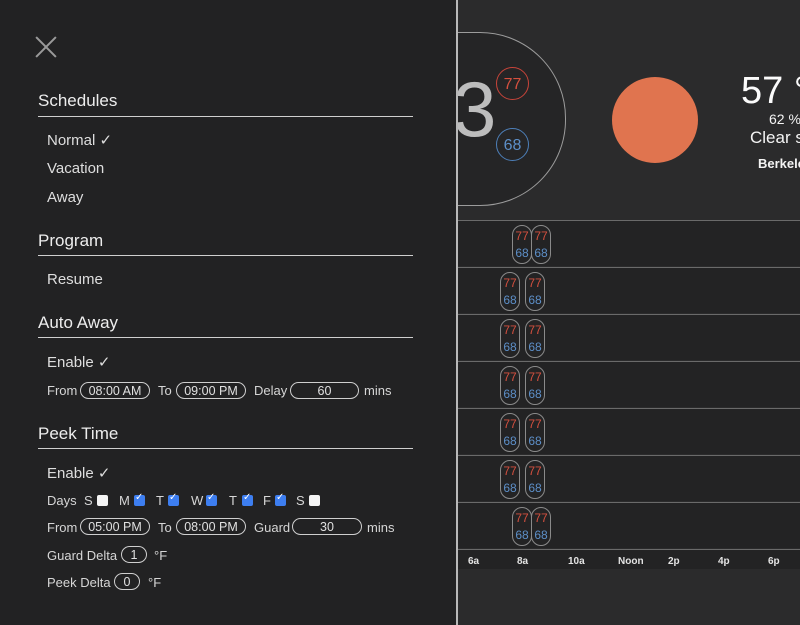 This screenshot has height=625, width=800. What do you see at coordinates (78, 473) in the screenshot?
I see `peek-time-enable: Enable ✓` at bounding box center [78, 473].